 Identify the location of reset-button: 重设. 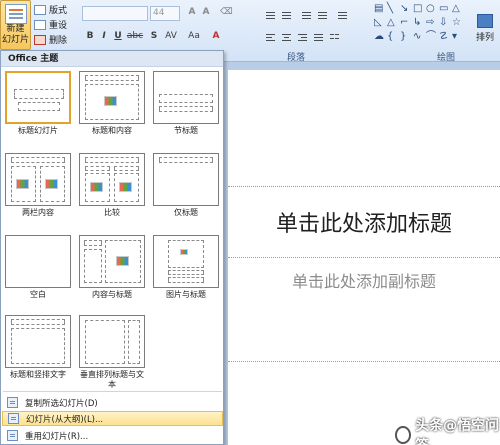
(50, 24).